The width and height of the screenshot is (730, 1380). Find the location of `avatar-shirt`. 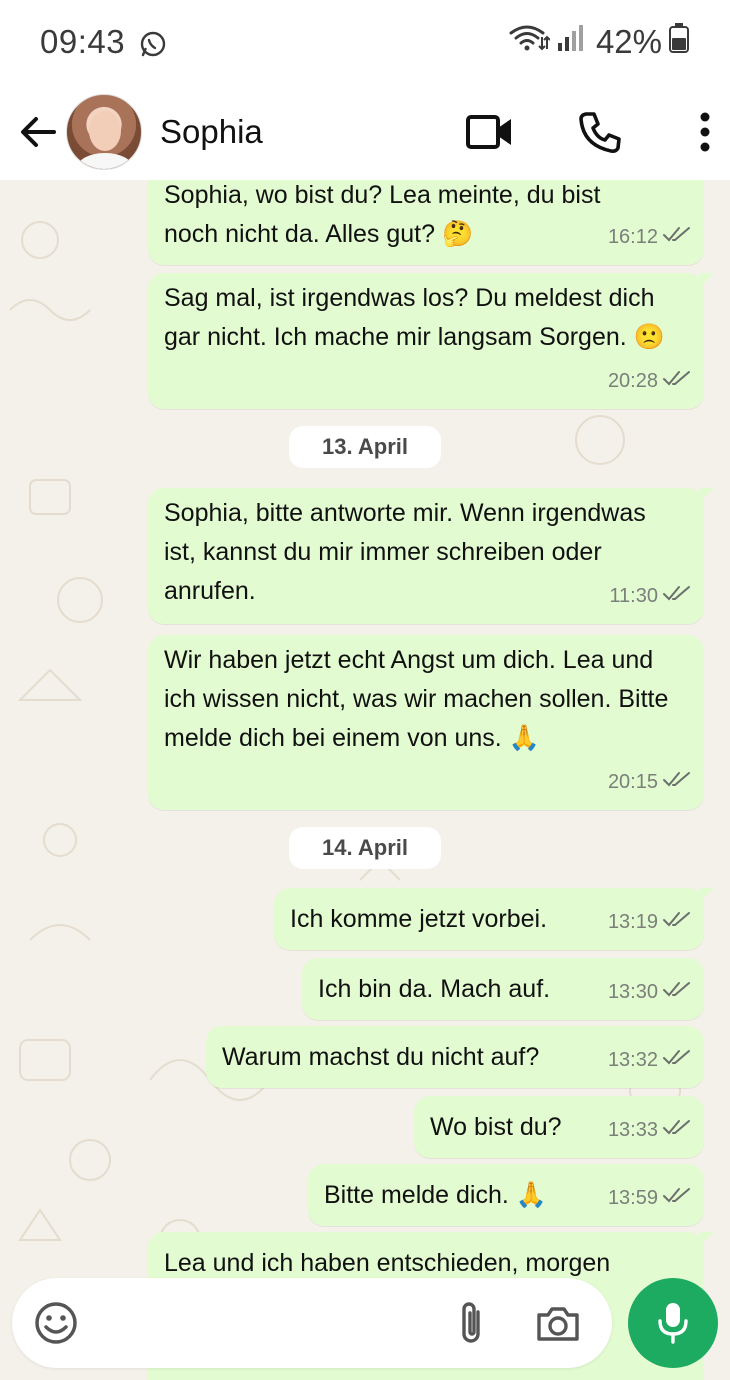

avatar-shirt is located at coordinates (105, 161).